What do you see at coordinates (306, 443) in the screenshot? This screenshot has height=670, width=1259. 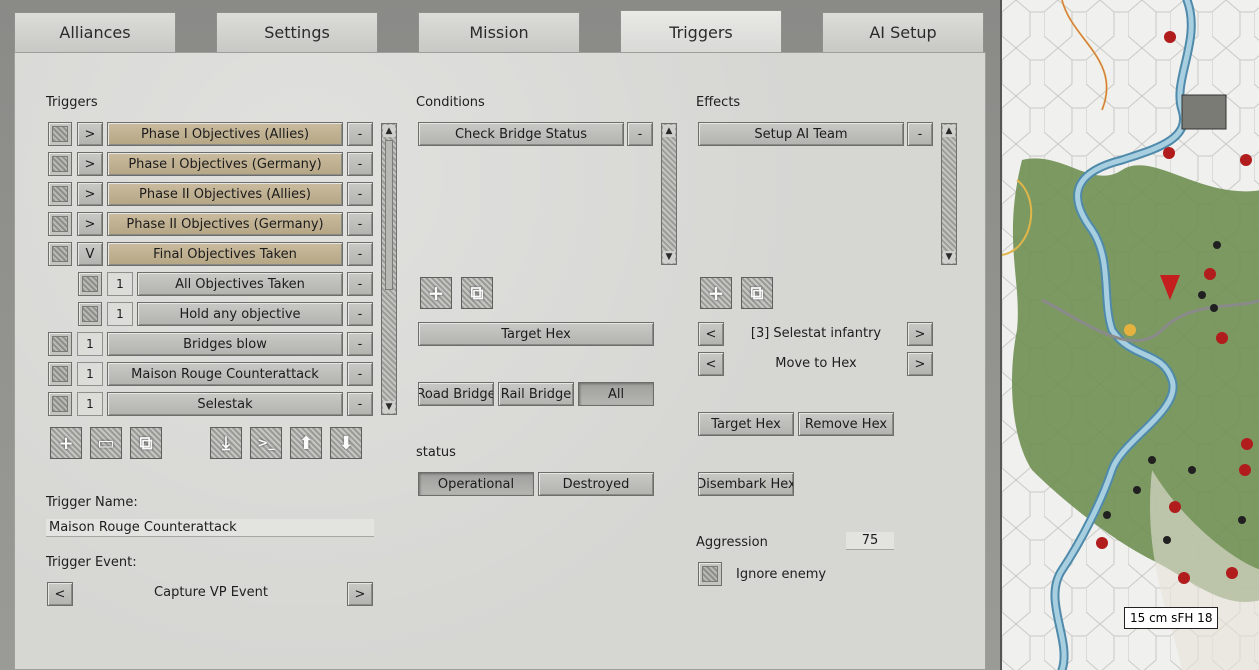 I see `move-up-icon: ⬆` at bounding box center [306, 443].